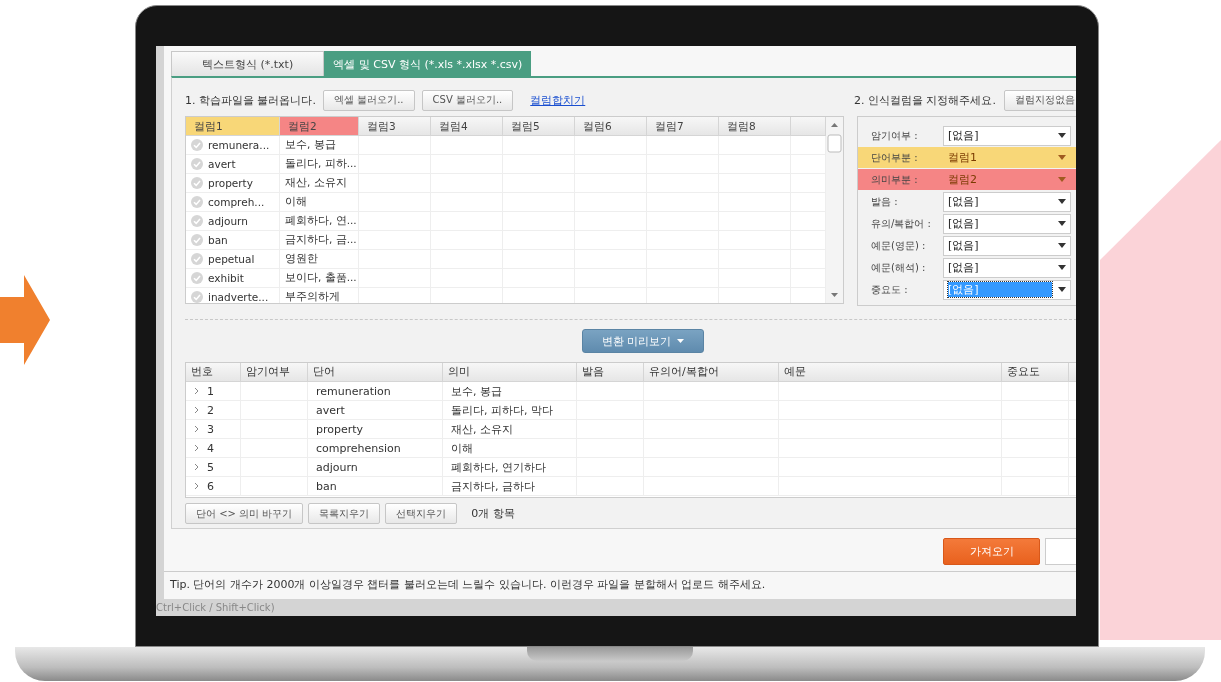 The height and width of the screenshot is (682, 1221). I want to click on field-label: 유의/복합어 :, so click(901, 223).